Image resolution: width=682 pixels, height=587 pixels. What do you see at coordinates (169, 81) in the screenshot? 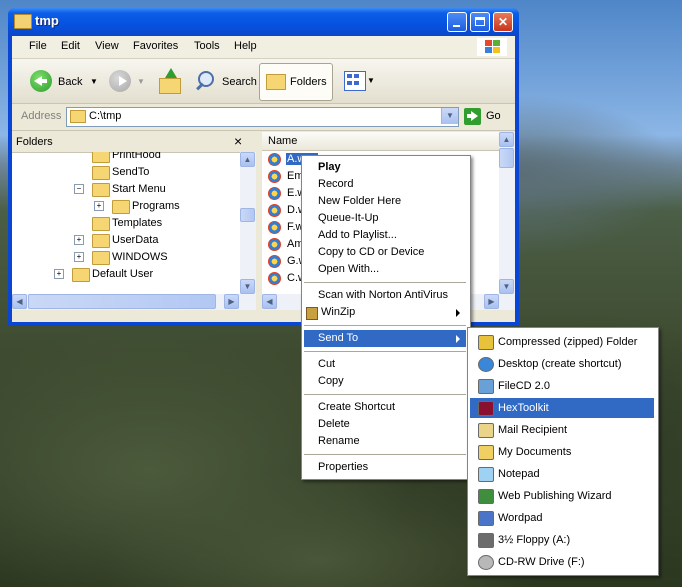
I see `up-folder-button` at bounding box center [169, 81].